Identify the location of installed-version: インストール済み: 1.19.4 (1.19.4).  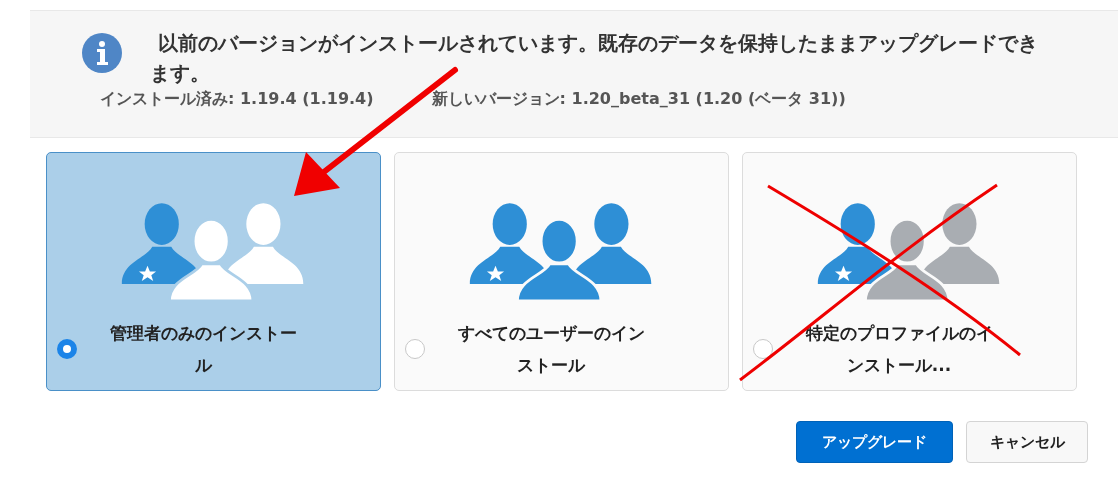
(237, 99).